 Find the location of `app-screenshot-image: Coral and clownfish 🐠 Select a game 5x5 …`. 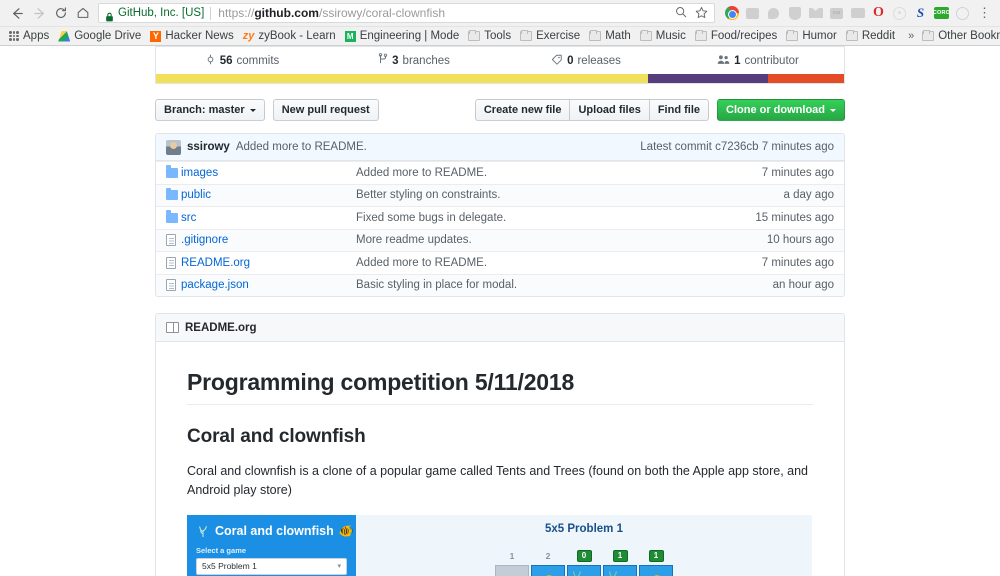

app-screenshot-image: Coral and clownfish 🐠 Select a game 5x5 … is located at coordinates (499, 545).